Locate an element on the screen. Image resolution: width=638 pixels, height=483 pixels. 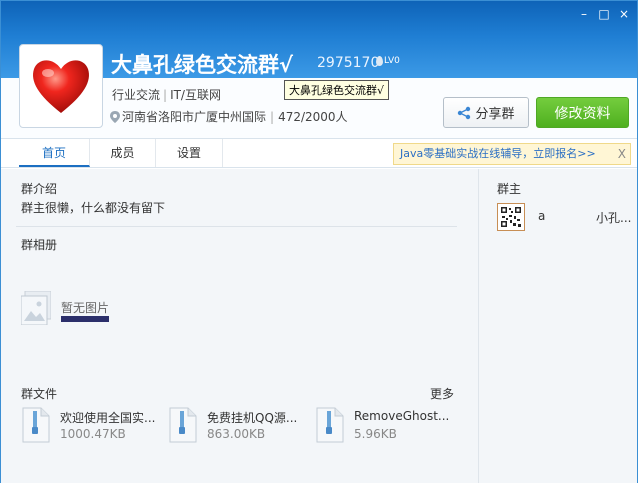
file-size: 863.00KB is located at coordinates (236, 434).